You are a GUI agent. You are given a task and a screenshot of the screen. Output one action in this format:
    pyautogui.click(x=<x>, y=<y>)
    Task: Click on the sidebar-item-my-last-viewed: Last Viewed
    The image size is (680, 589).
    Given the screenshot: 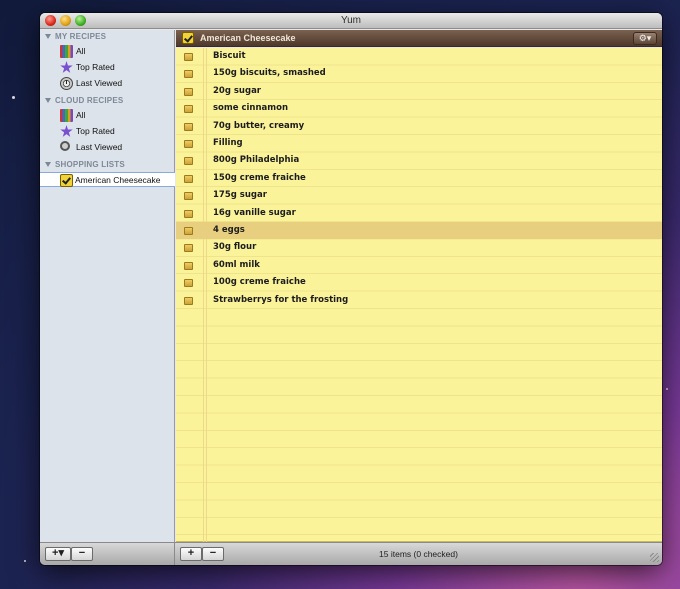 What is the action you would take?
    pyautogui.click(x=116, y=83)
    